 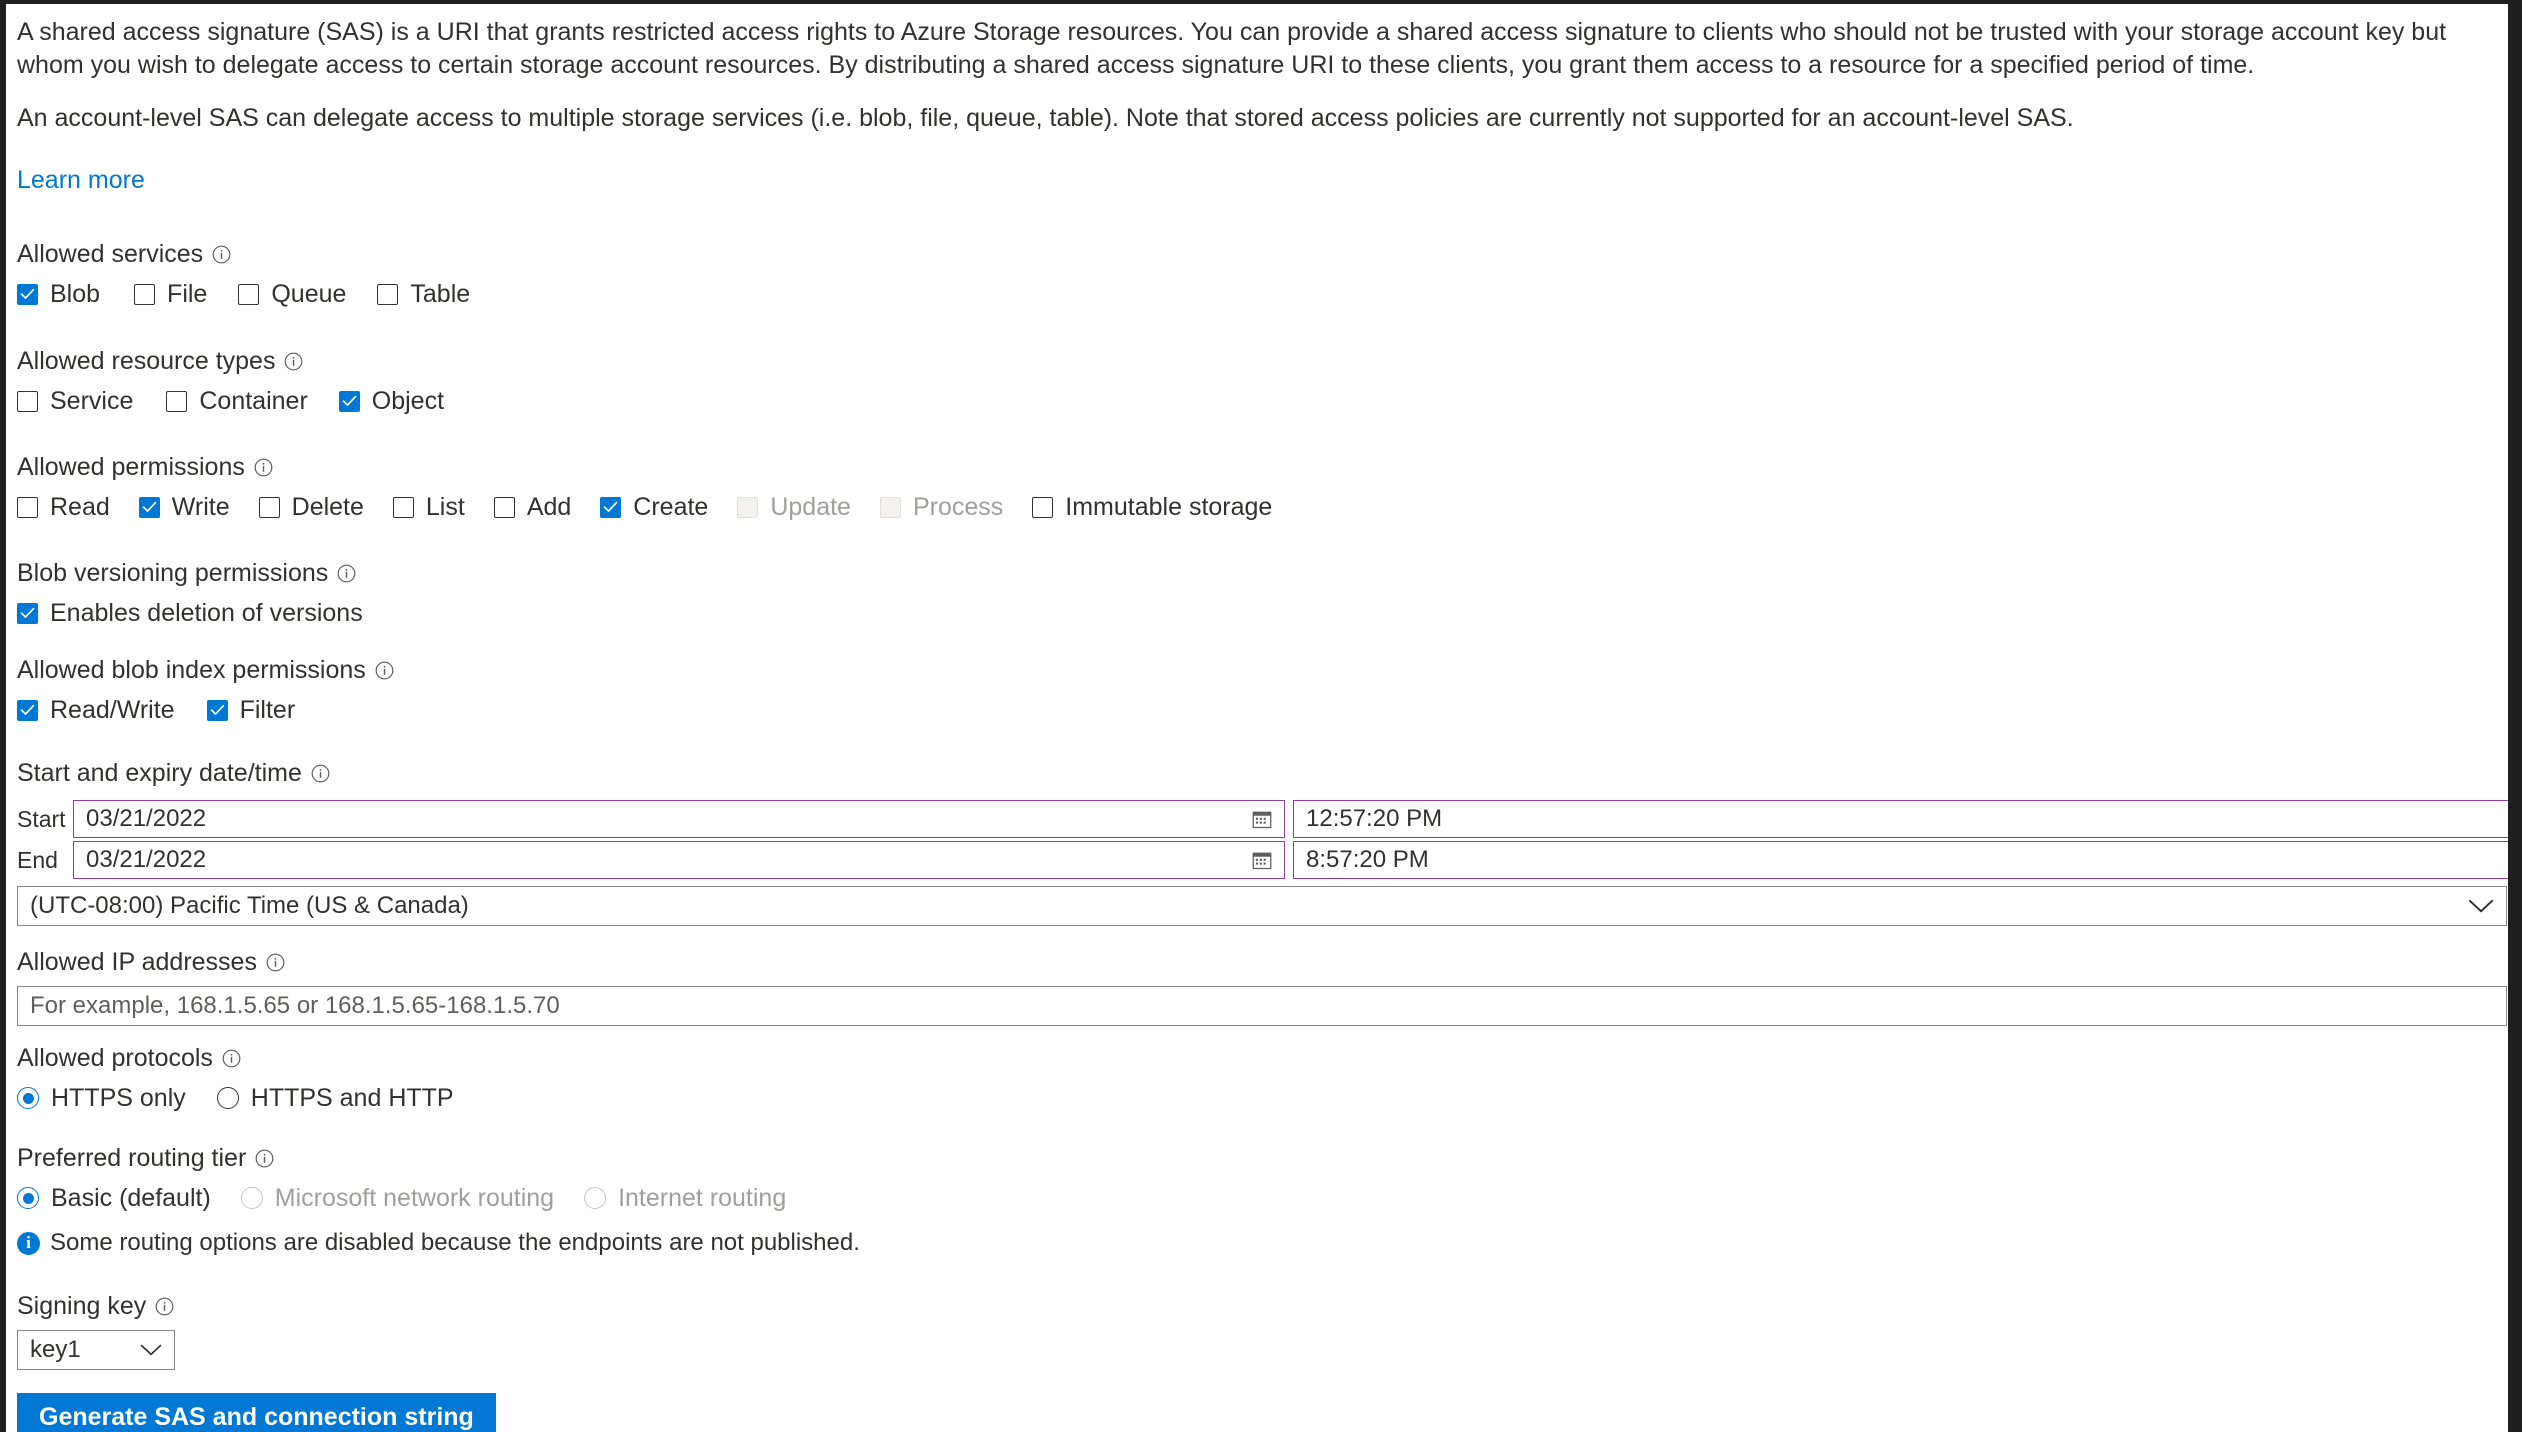 What do you see at coordinates (205, 670) in the screenshot?
I see `allowed-blob-index-permissions-label-row: Allowed blob index permissions` at bounding box center [205, 670].